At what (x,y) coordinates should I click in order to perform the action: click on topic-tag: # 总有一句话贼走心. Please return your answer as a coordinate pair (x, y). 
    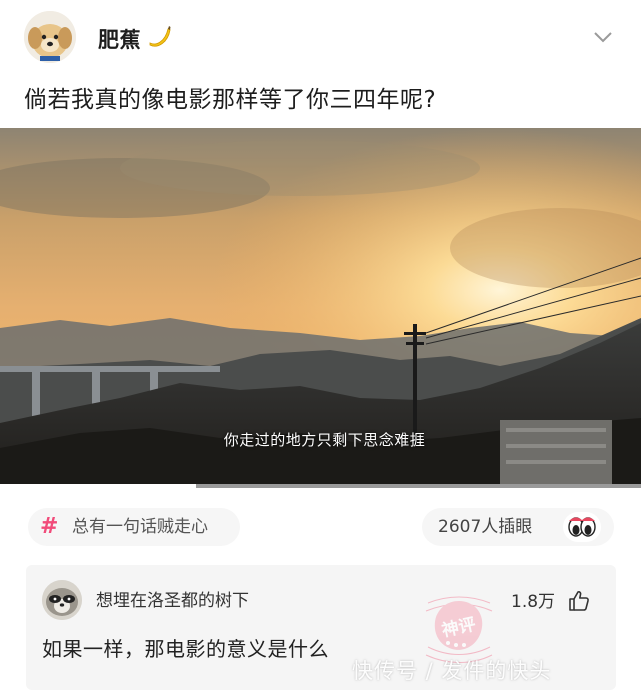
    Looking at the image, I should click on (134, 527).